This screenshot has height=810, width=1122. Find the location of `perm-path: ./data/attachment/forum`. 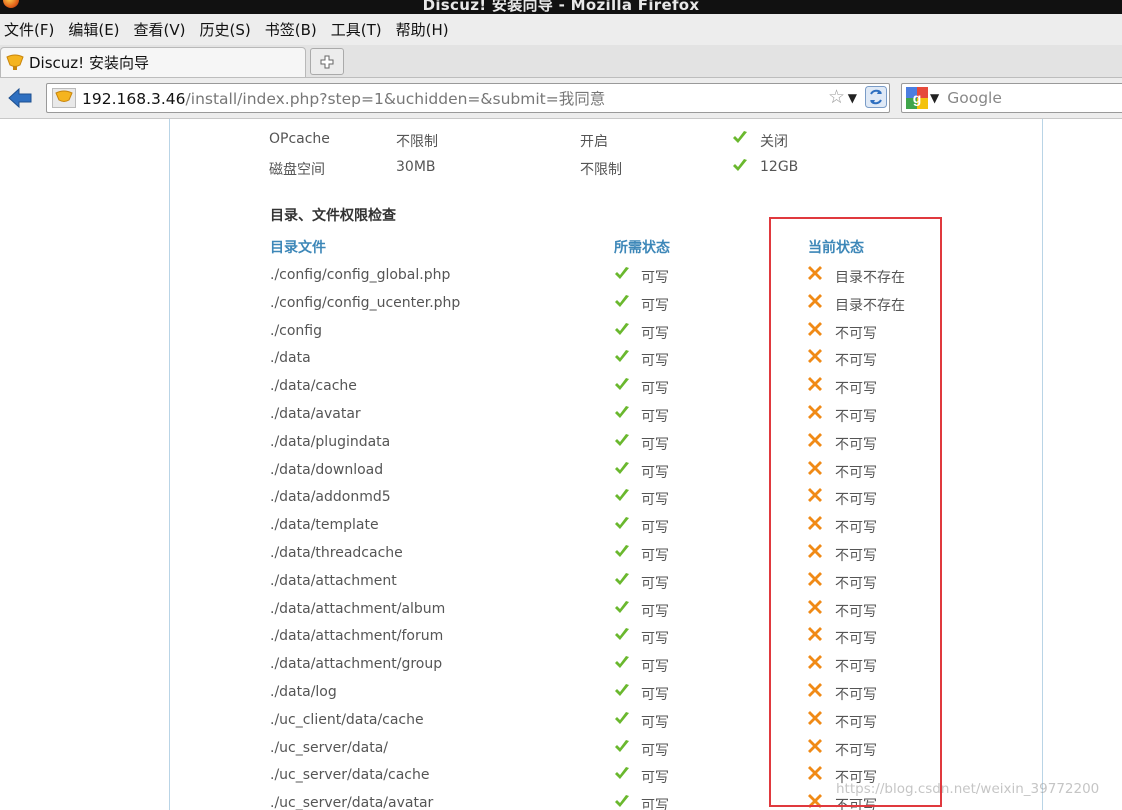

perm-path: ./data/attachment/forum is located at coordinates (357, 636).